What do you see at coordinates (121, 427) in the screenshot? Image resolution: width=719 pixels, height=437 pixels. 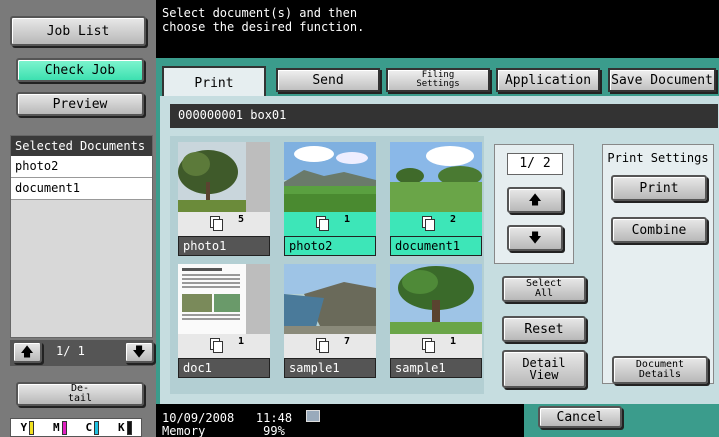 I see `toner-black-label: K` at bounding box center [121, 427].